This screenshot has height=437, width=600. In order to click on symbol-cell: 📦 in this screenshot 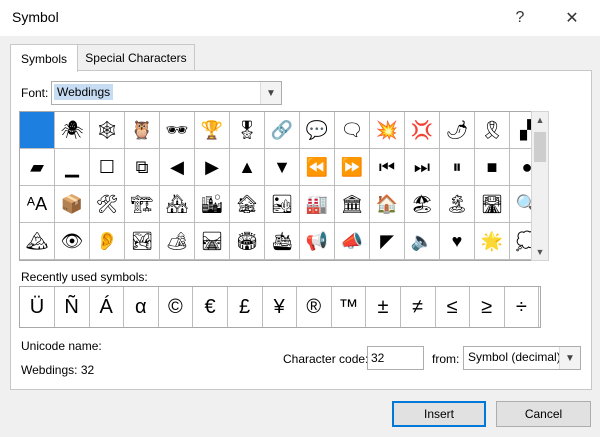, I will do `click(72, 204)`.